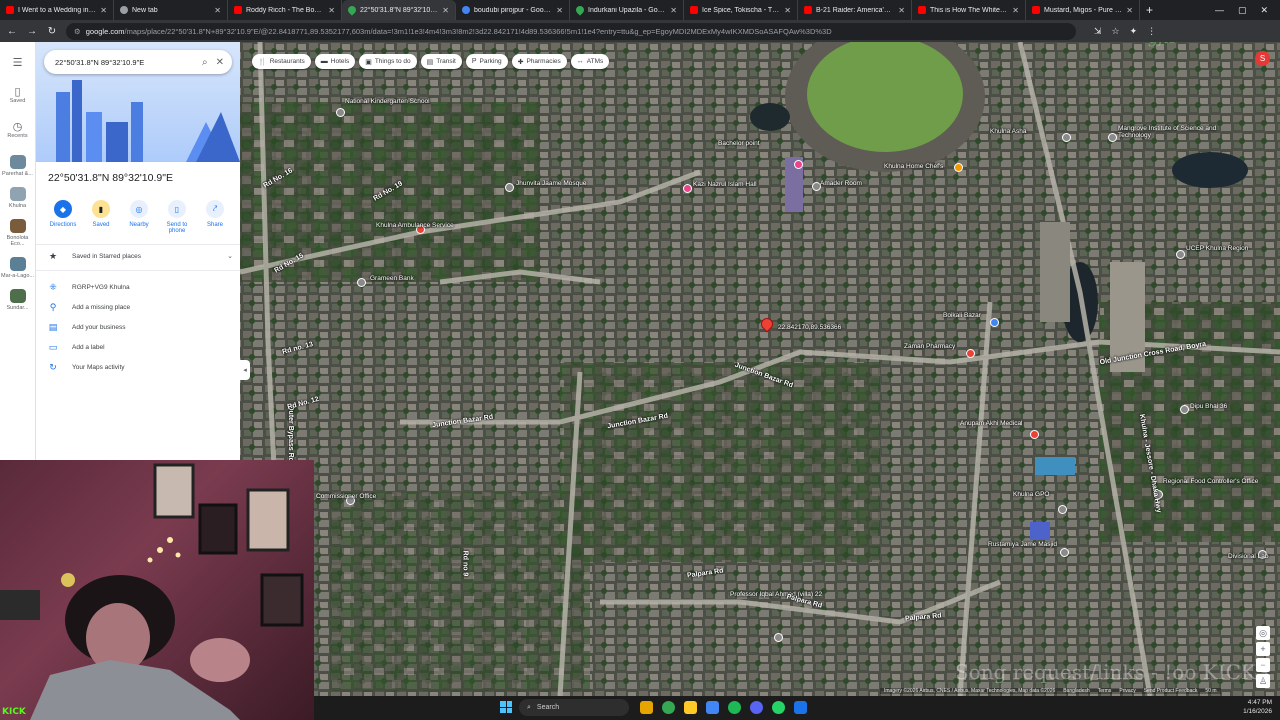 The width and height of the screenshot is (1280, 720). What do you see at coordinates (399, 10) in the screenshot?
I see `browser-tab: 22°50'31.8"N 89°32'10.9"E - G ✕` at bounding box center [399, 10].